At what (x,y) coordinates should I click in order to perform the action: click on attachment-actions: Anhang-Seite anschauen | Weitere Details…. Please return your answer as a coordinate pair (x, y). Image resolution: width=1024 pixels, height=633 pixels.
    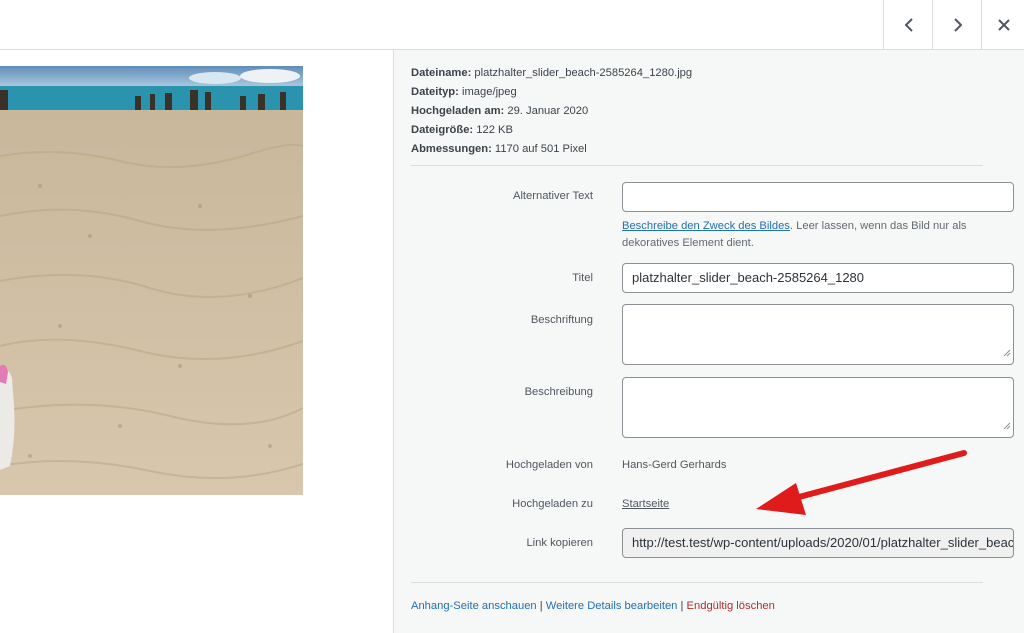
    Looking at the image, I should click on (593, 606).